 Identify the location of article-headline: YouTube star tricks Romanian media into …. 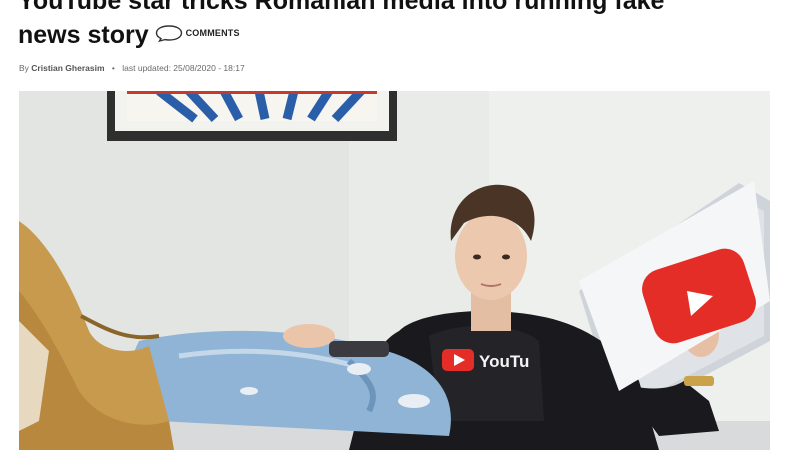
(403, 26).